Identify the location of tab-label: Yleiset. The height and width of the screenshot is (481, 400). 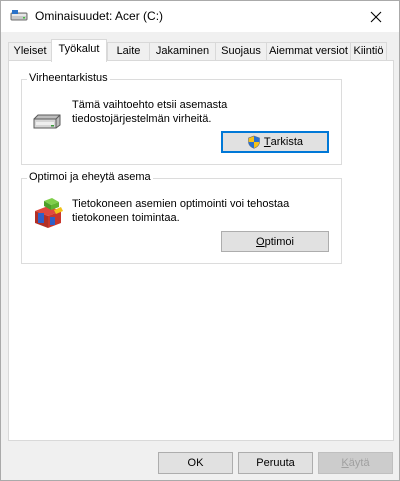
(30, 51).